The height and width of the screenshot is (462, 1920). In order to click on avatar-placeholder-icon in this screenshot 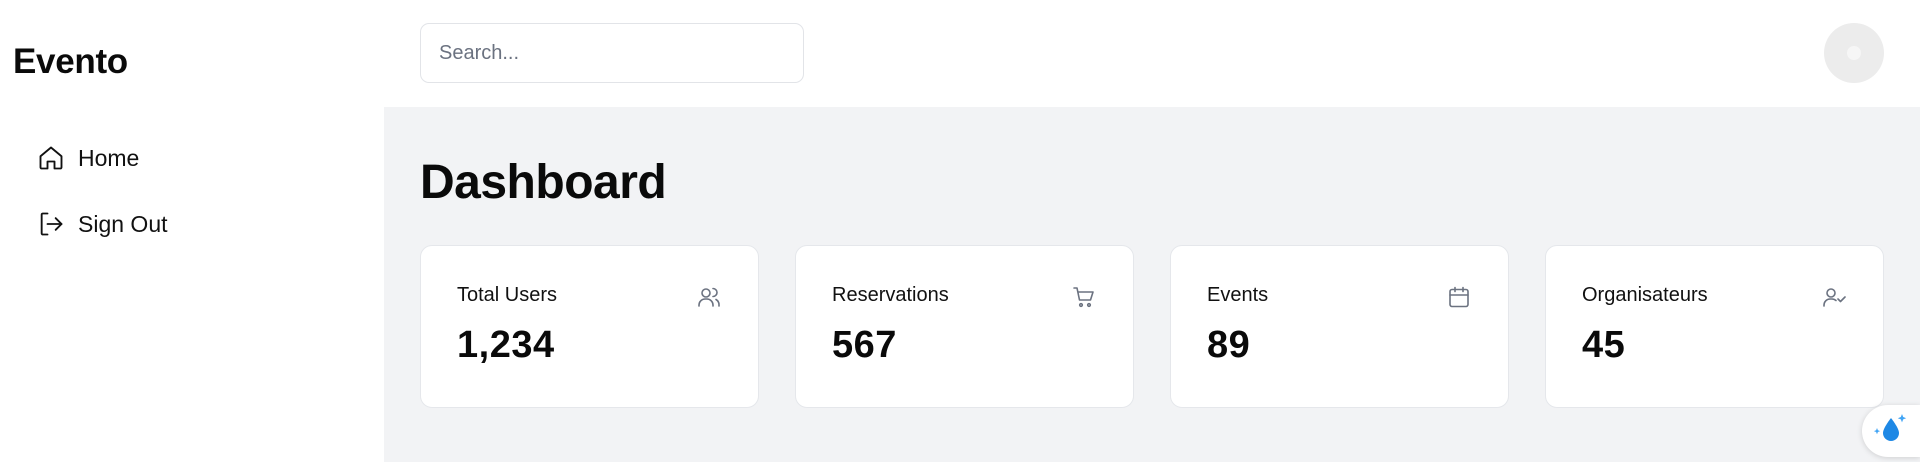, I will do `click(1854, 53)`.